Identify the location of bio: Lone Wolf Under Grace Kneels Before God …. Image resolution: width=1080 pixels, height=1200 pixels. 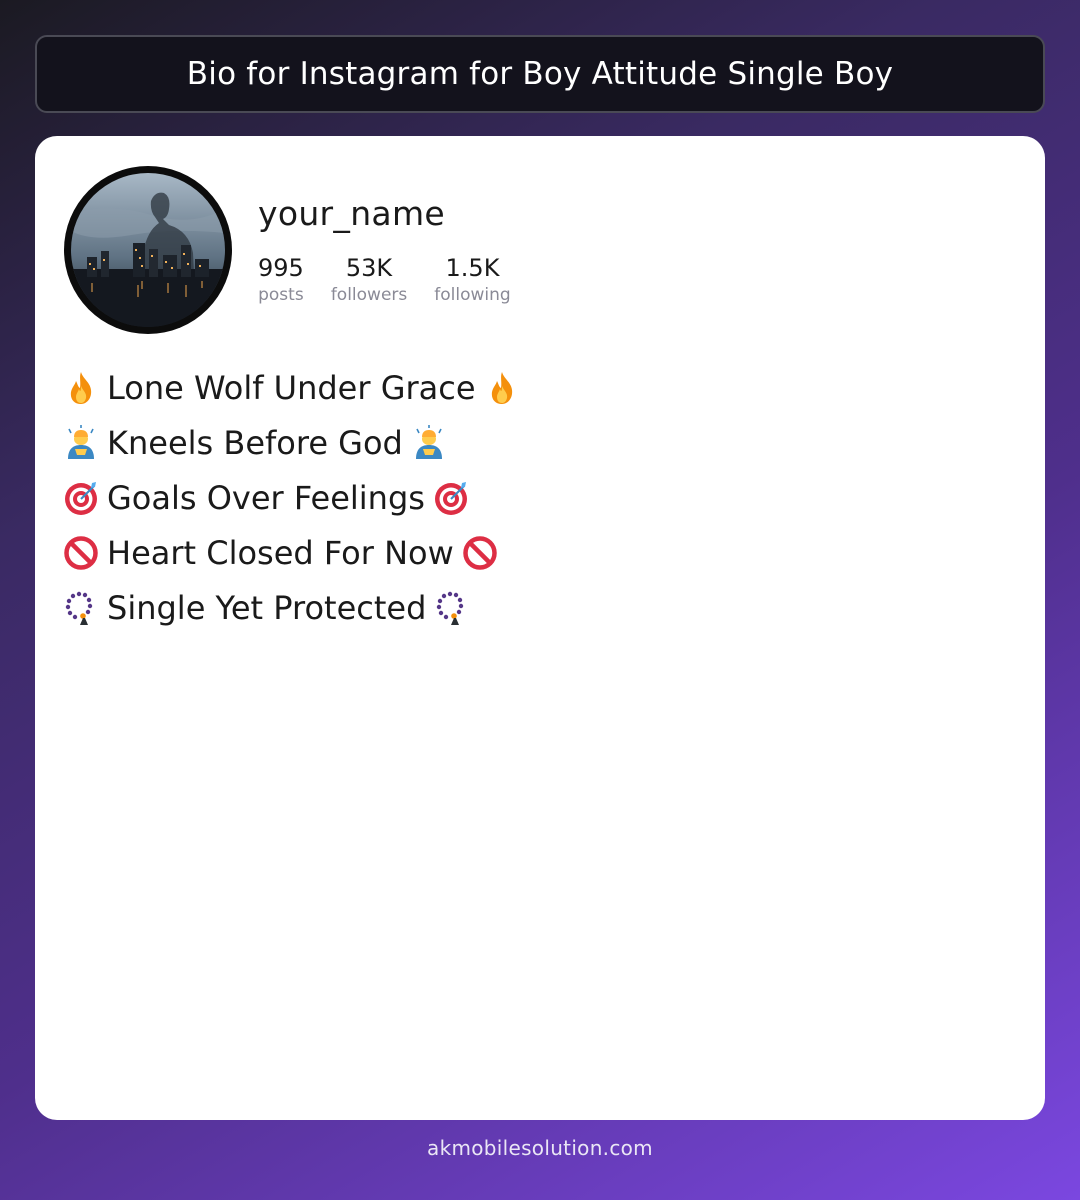
(291, 497).